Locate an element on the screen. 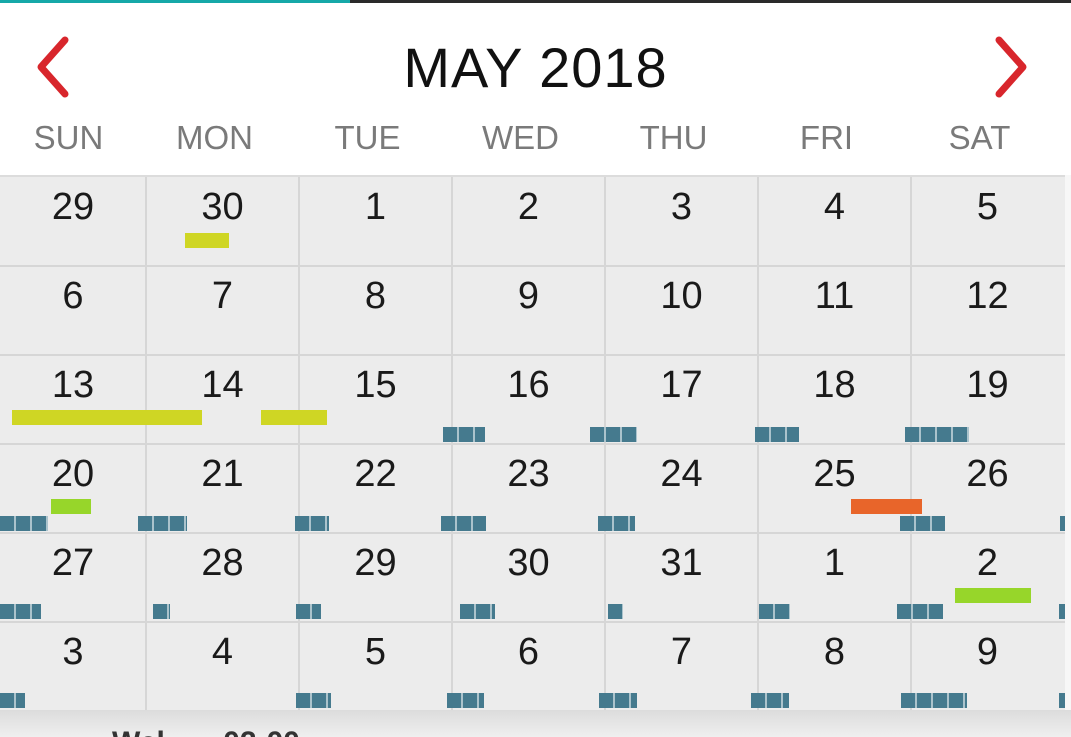 The width and height of the screenshot is (1071, 737). day-number: 27 is located at coordinates (73, 563).